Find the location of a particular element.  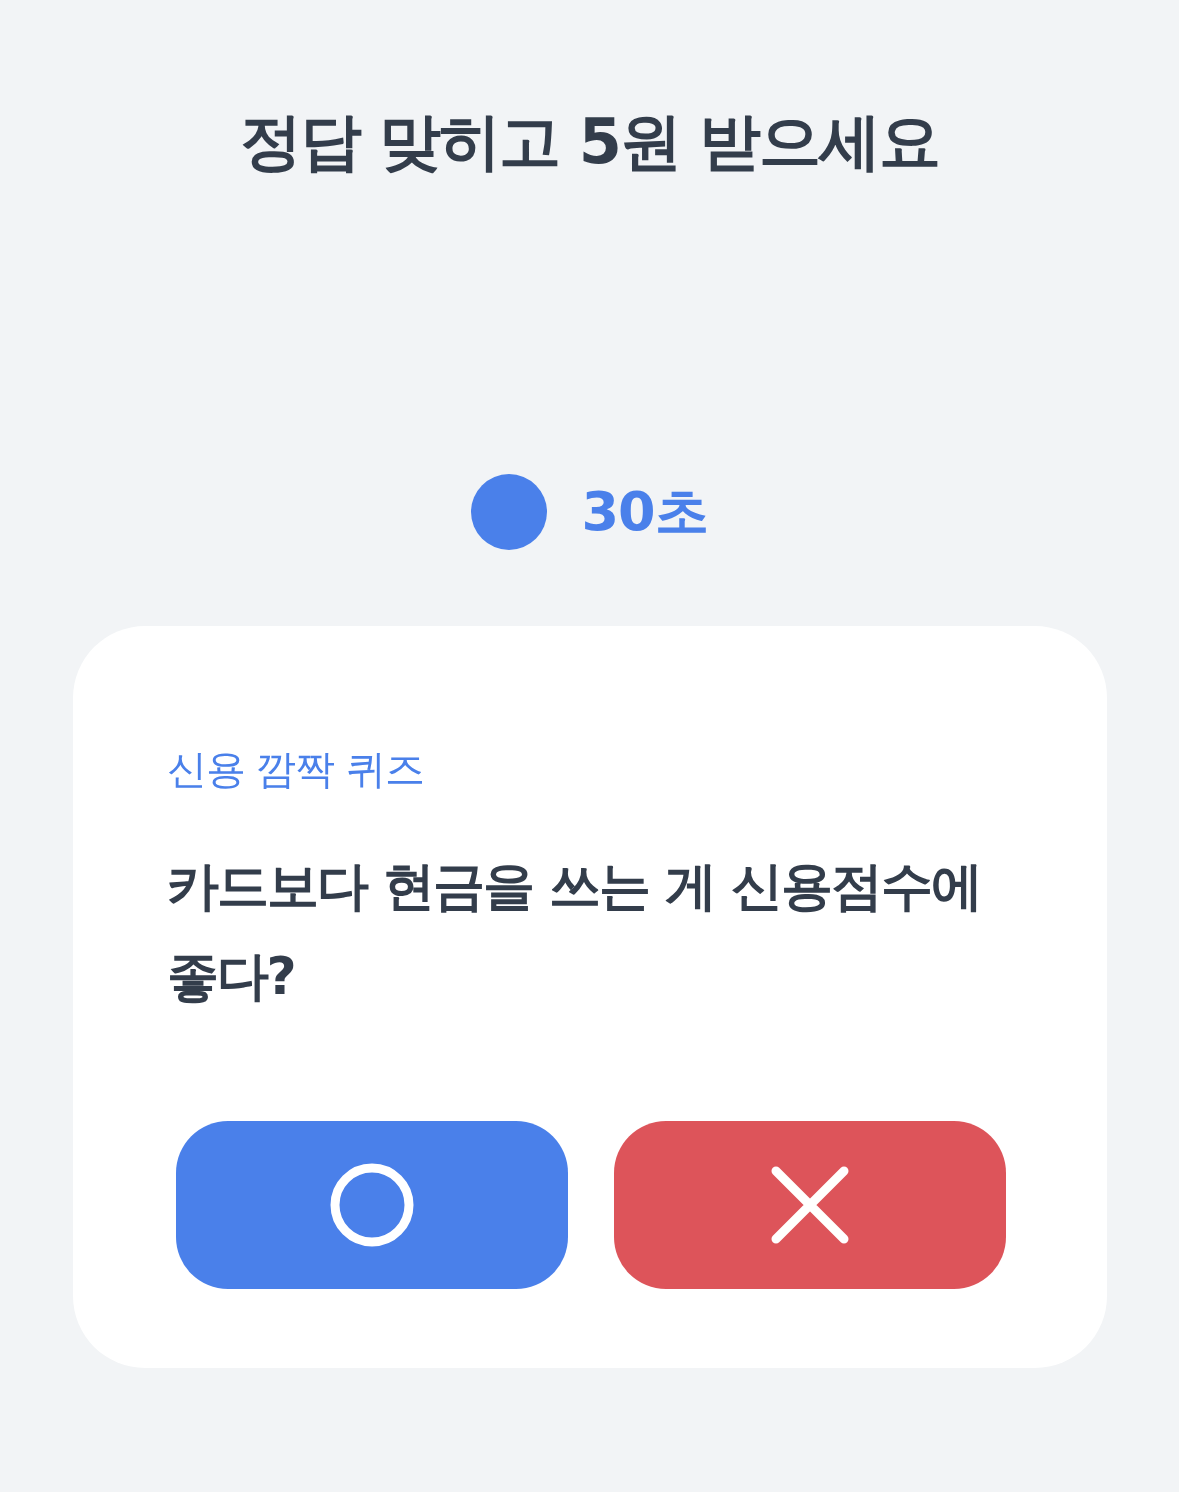

close-icon is located at coordinates (809, 1205).